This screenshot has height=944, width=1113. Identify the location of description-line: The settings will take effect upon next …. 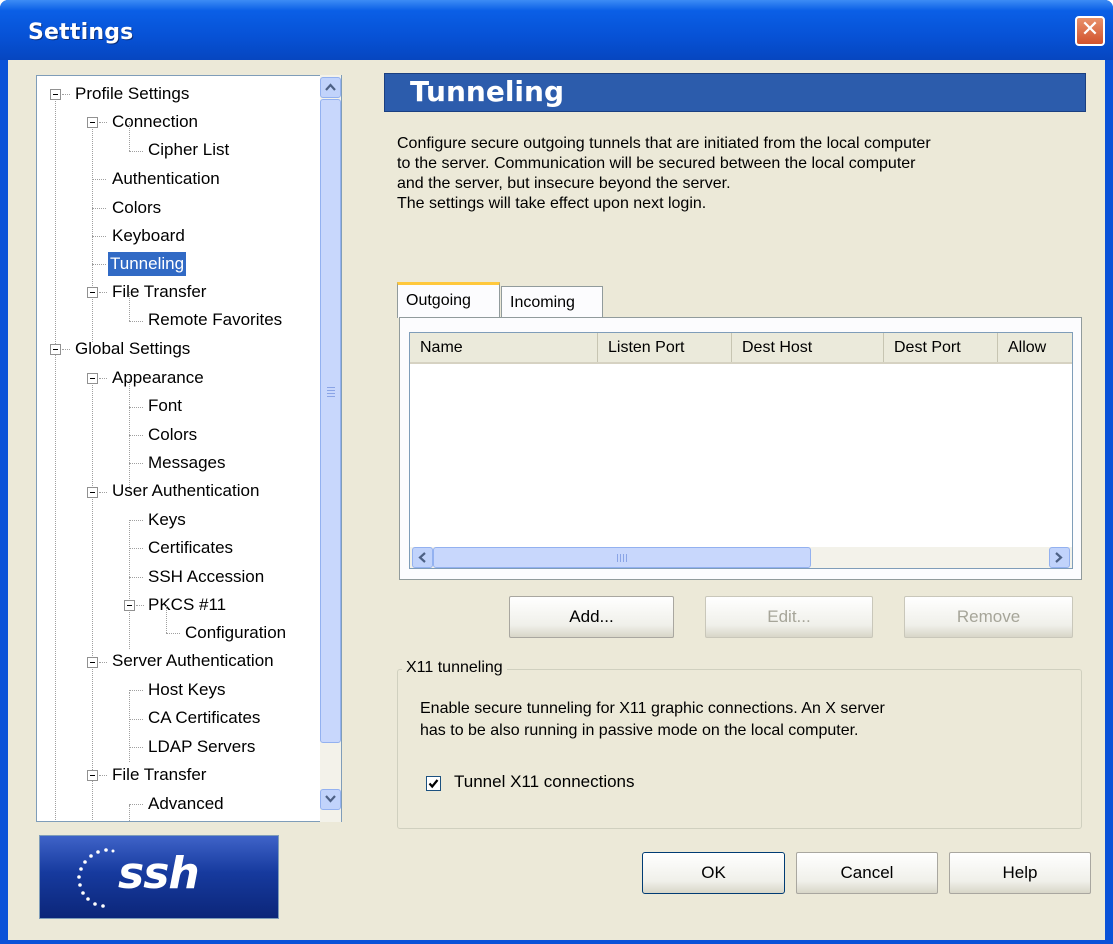
(552, 203).